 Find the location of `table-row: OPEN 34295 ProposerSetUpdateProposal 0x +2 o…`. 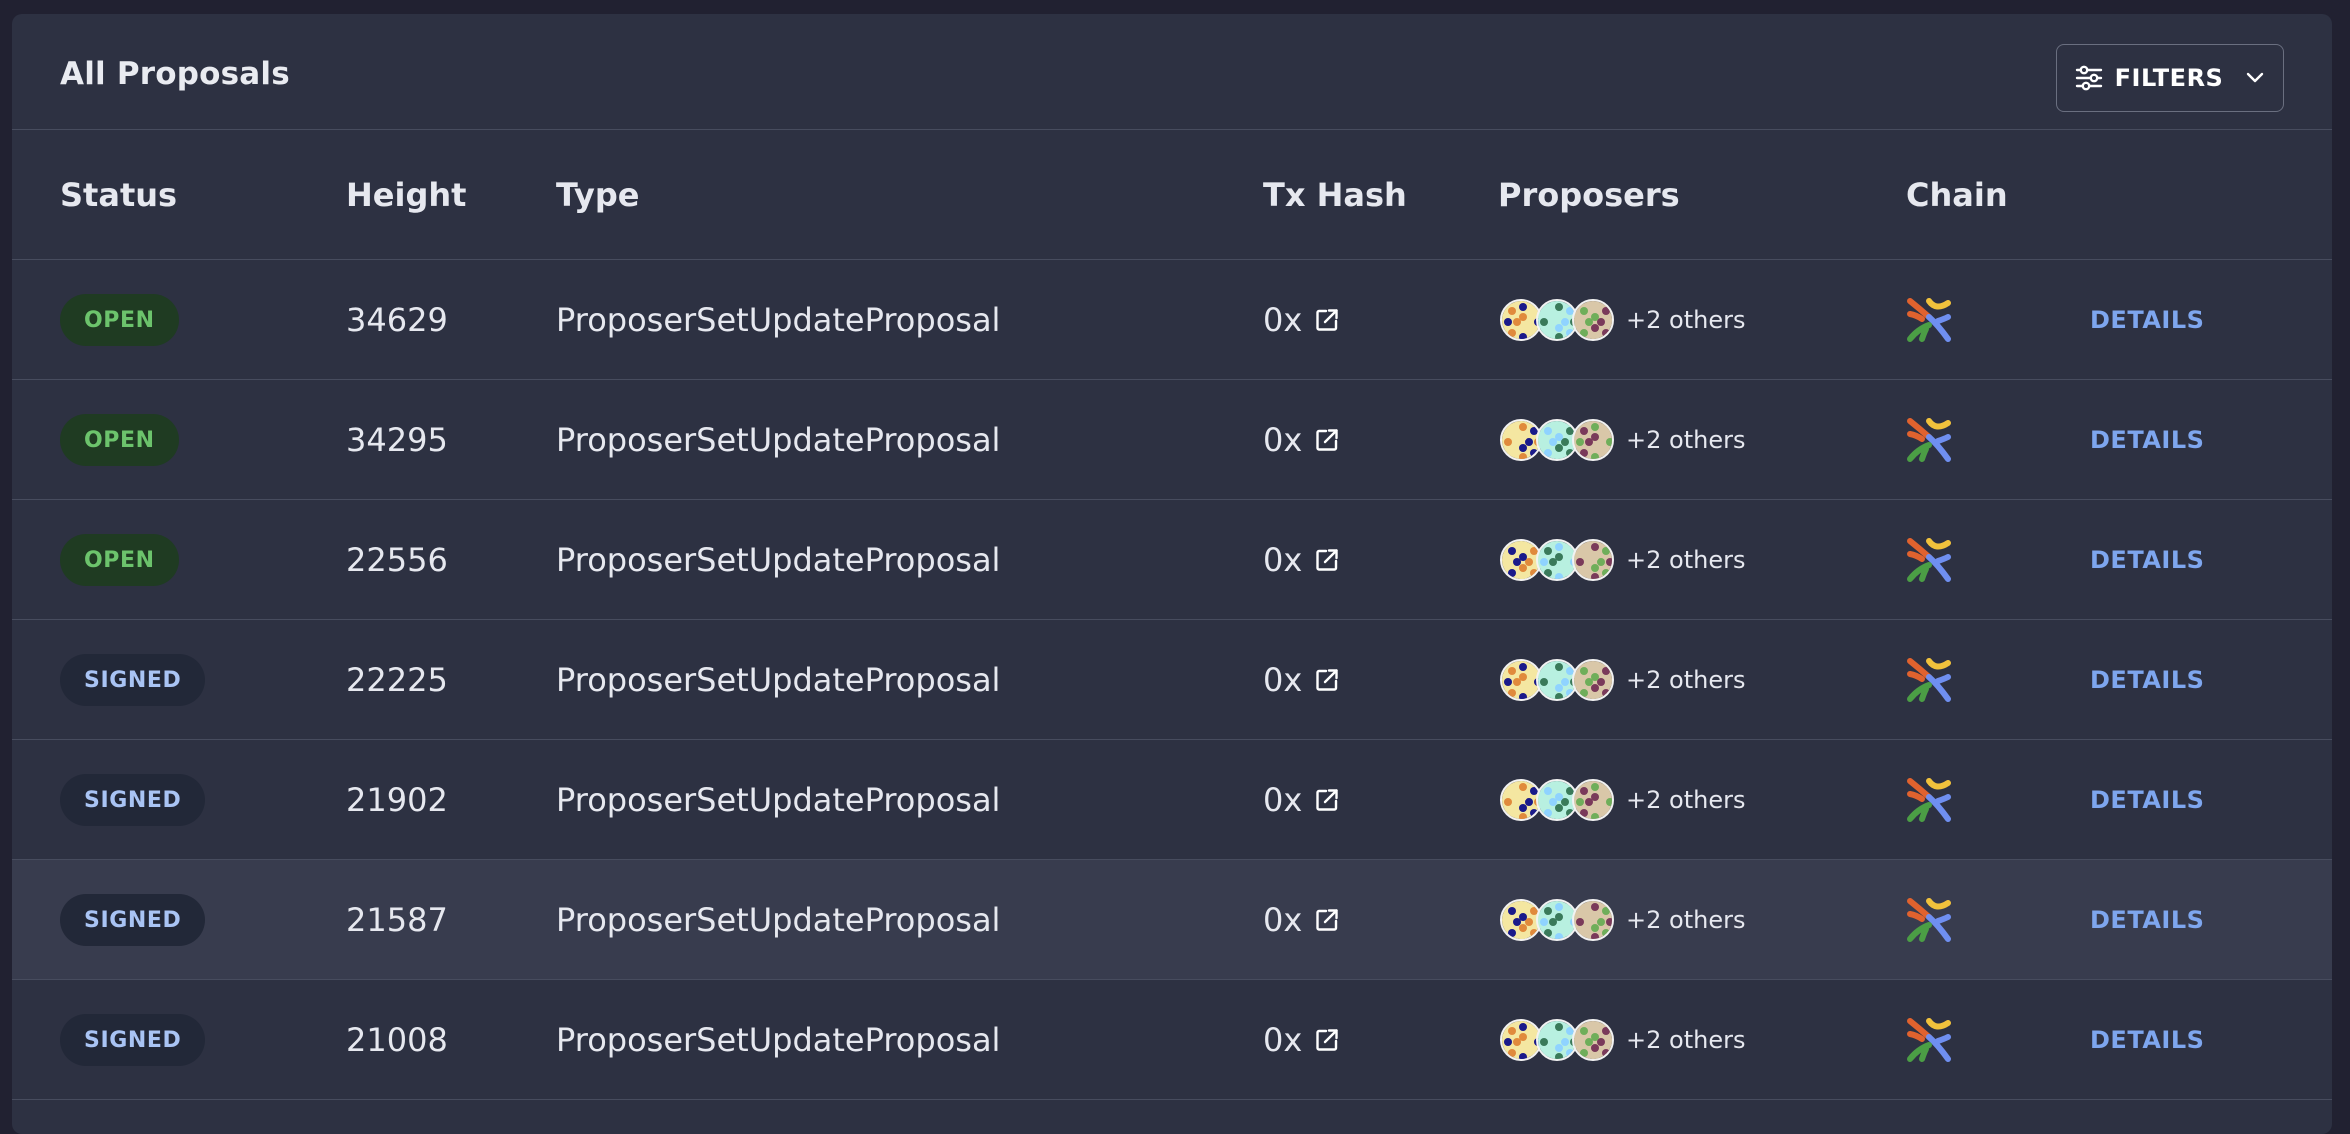

table-row: OPEN 34295 ProposerSetUpdateProposal 0x +2 o… is located at coordinates (1172, 440).